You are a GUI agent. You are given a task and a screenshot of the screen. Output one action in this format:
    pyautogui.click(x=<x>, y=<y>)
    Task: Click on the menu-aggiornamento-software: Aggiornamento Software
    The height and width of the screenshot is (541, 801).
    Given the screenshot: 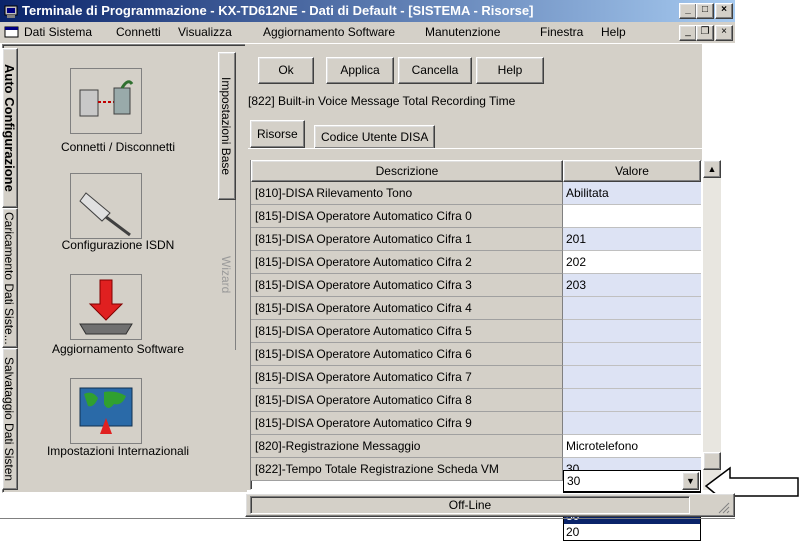 What is the action you would take?
    pyautogui.click(x=329, y=32)
    